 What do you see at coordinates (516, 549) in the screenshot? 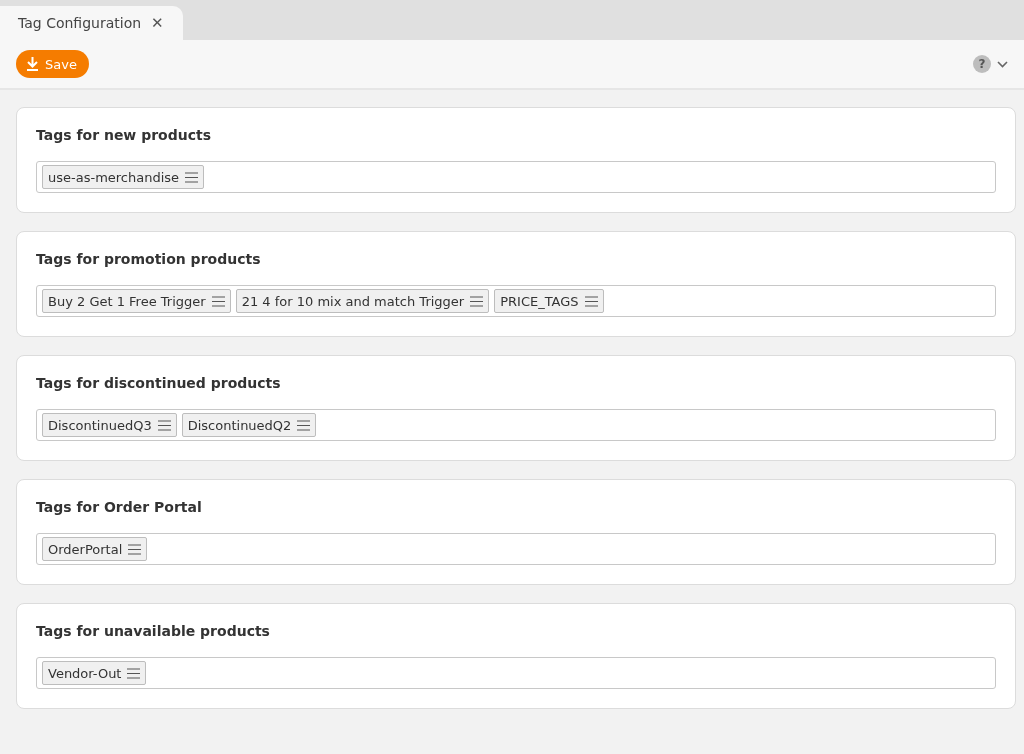
I see `tag-input-field: OrderPortal` at bounding box center [516, 549].